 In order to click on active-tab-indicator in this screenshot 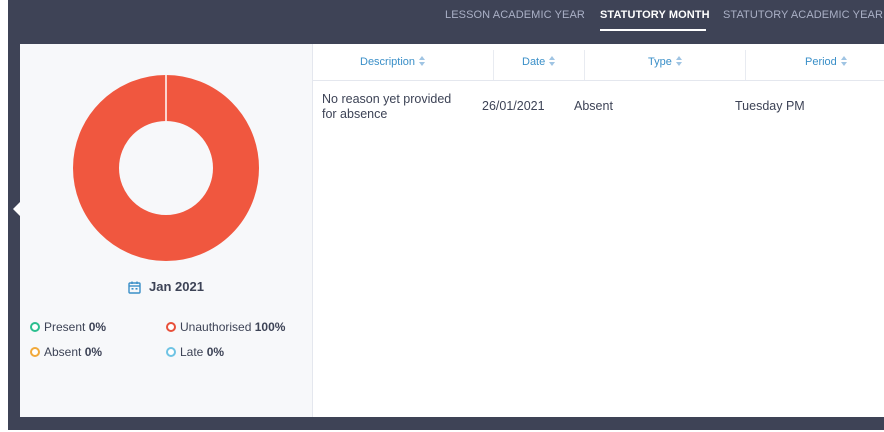, I will do `click(653, 30)`.